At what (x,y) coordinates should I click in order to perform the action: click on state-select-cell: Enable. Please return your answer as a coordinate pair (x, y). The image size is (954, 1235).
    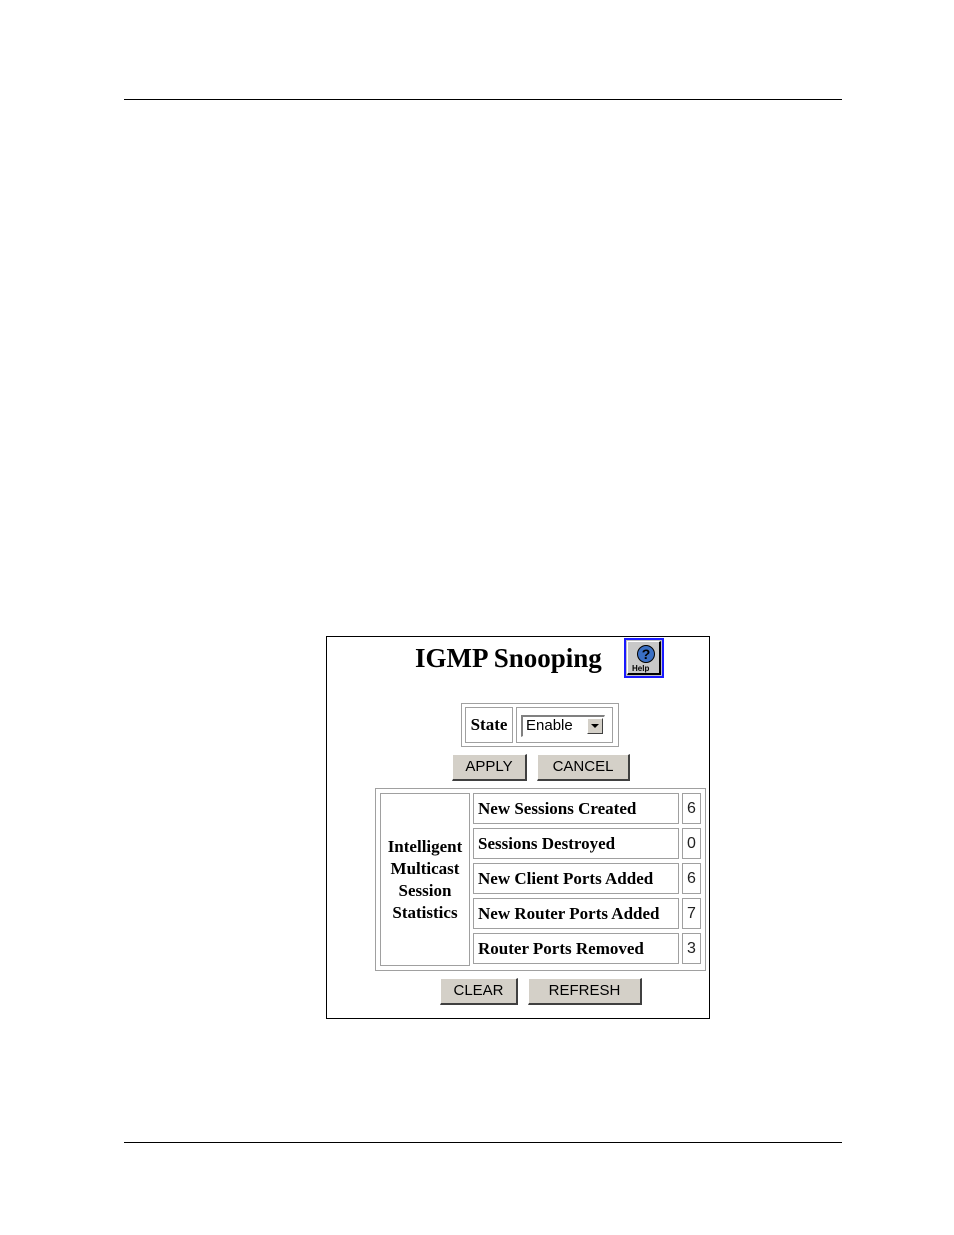
    Looking at the image, I should click on (564, 725).